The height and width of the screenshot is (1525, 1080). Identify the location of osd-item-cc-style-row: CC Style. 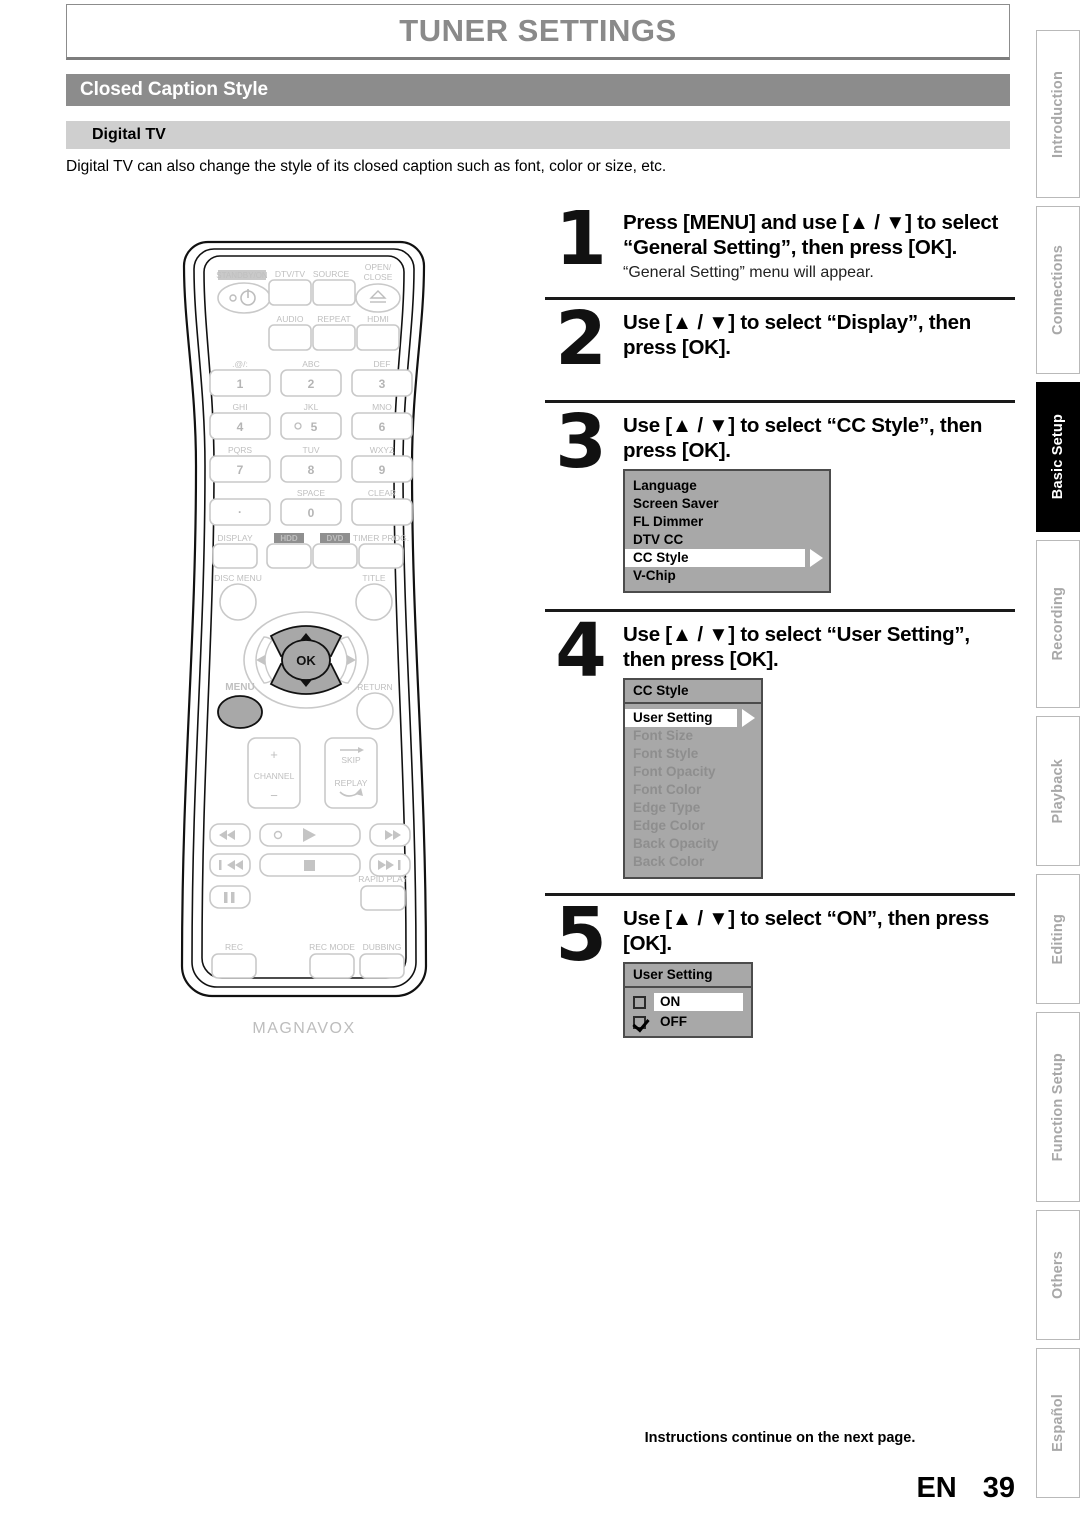
(727, 558).